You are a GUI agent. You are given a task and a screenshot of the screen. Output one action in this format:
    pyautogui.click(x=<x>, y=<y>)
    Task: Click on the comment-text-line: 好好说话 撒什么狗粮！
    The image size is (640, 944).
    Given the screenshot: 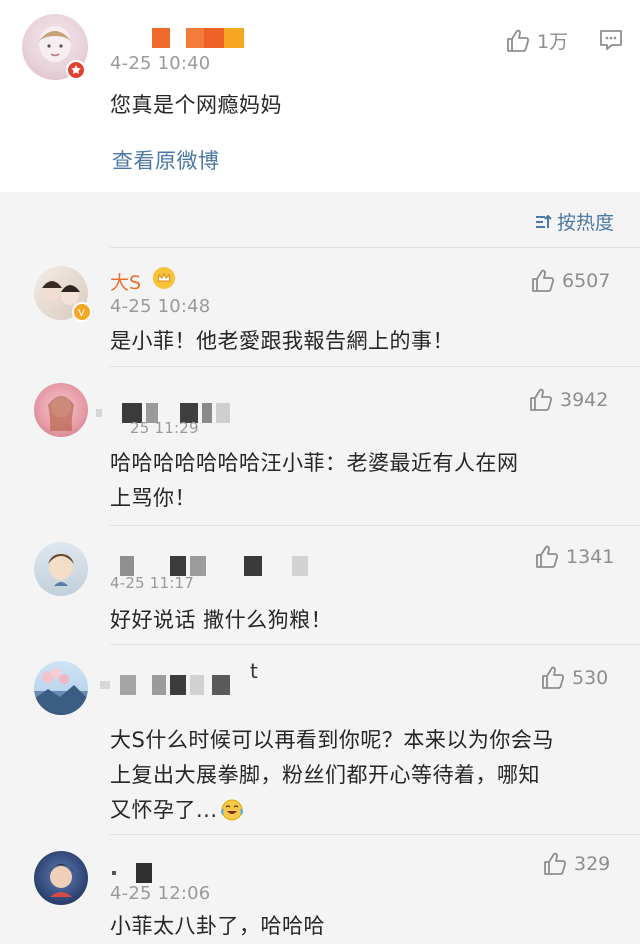 What is the action you would take?
    pyautogui.click(x=221, y=620)
    